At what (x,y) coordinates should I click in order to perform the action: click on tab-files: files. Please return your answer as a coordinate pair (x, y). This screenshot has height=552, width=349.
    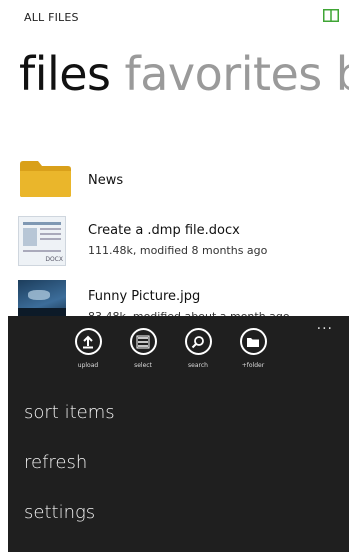
    Looking at the image, I should click on (65, 74).